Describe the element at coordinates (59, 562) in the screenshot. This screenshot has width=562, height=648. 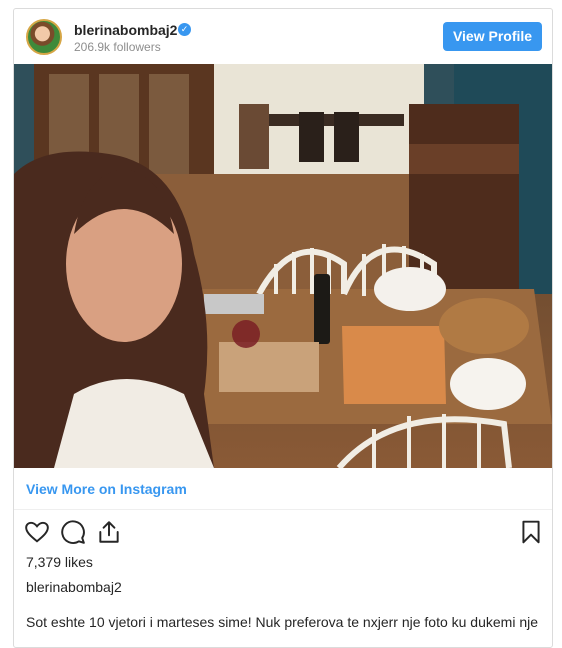
I see `like-count: 7,379 likes` at that location.